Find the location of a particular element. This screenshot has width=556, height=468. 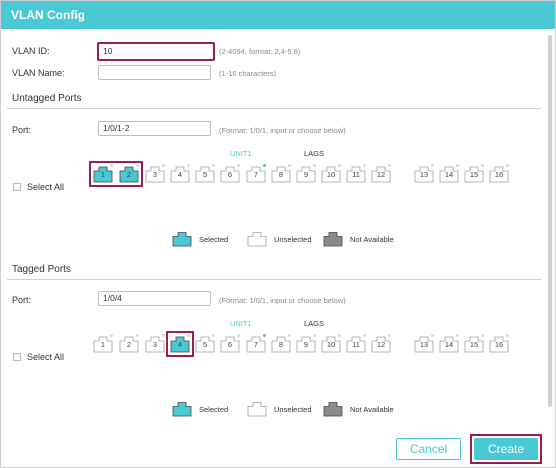

tagged-port-5: 5 is located at coordinates (205, 343).